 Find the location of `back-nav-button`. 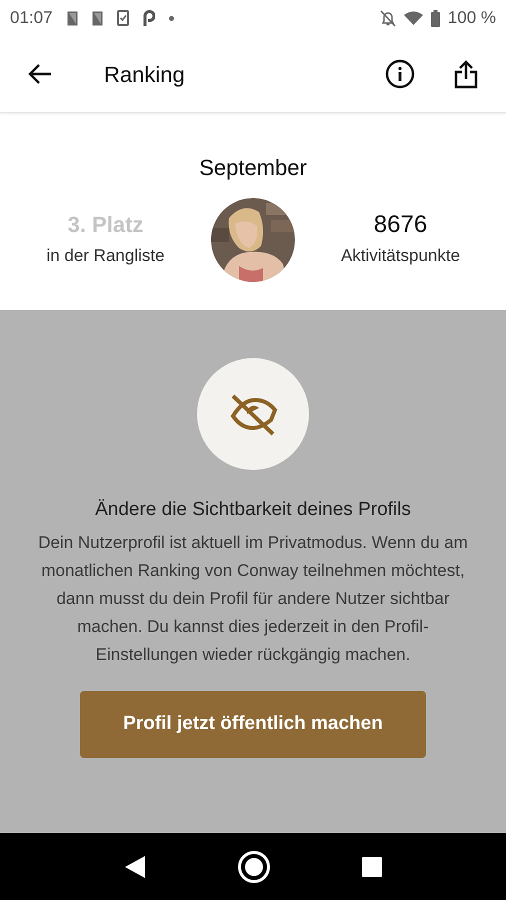

back-nav-button is located at coordinates (135, 866).